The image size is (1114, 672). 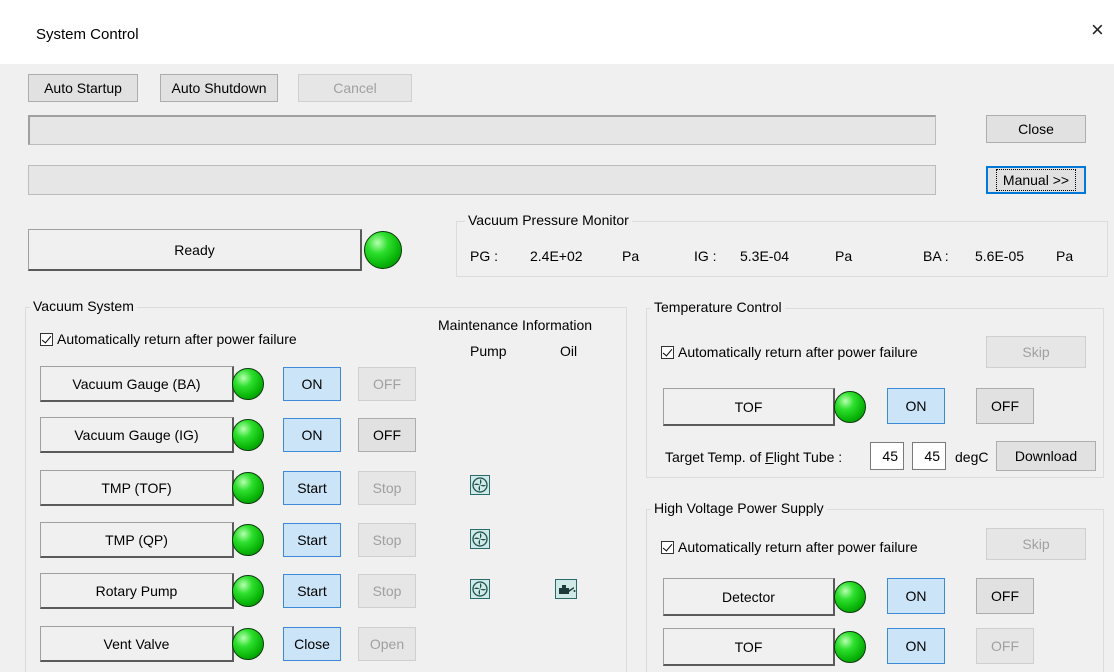 I want to click on pg-value: 2.4E+02, so click(x=556, y=256).